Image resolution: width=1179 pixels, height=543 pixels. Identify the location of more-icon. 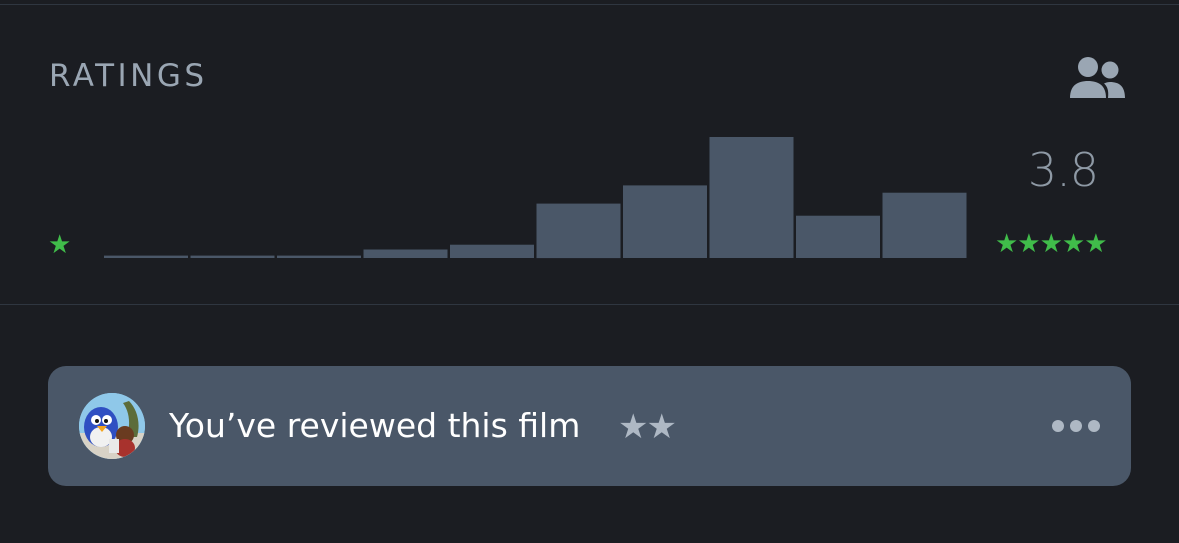
(1076, 426).